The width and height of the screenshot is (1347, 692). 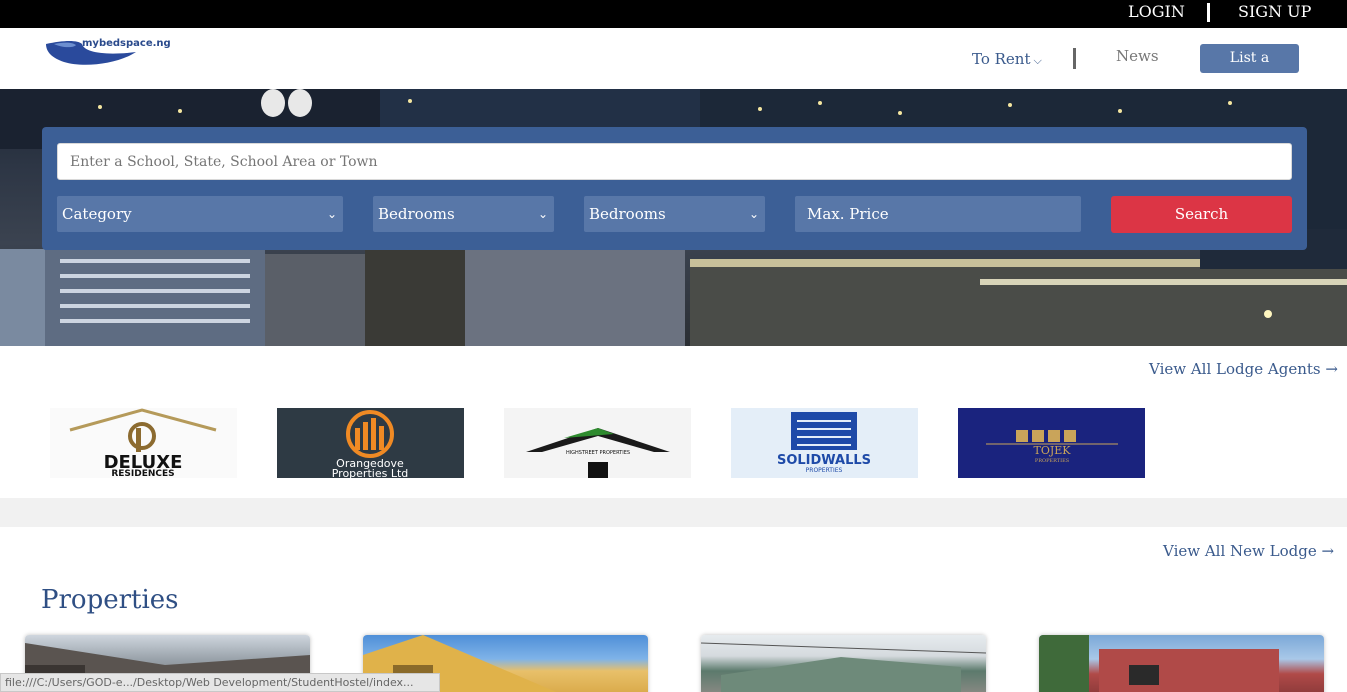 What do you see at coordinates (1249, 69) in the screenshot?
I see `list-property-button: List a Property` at bounding box center [1249, 69].